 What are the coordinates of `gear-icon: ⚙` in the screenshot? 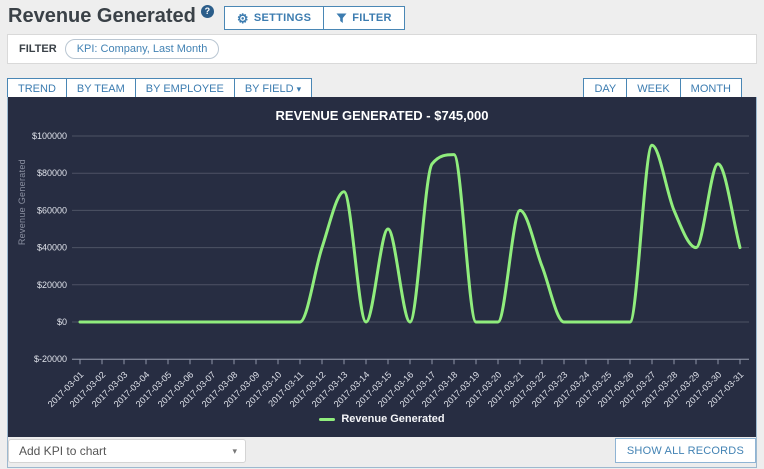 It's located at (242, 18).